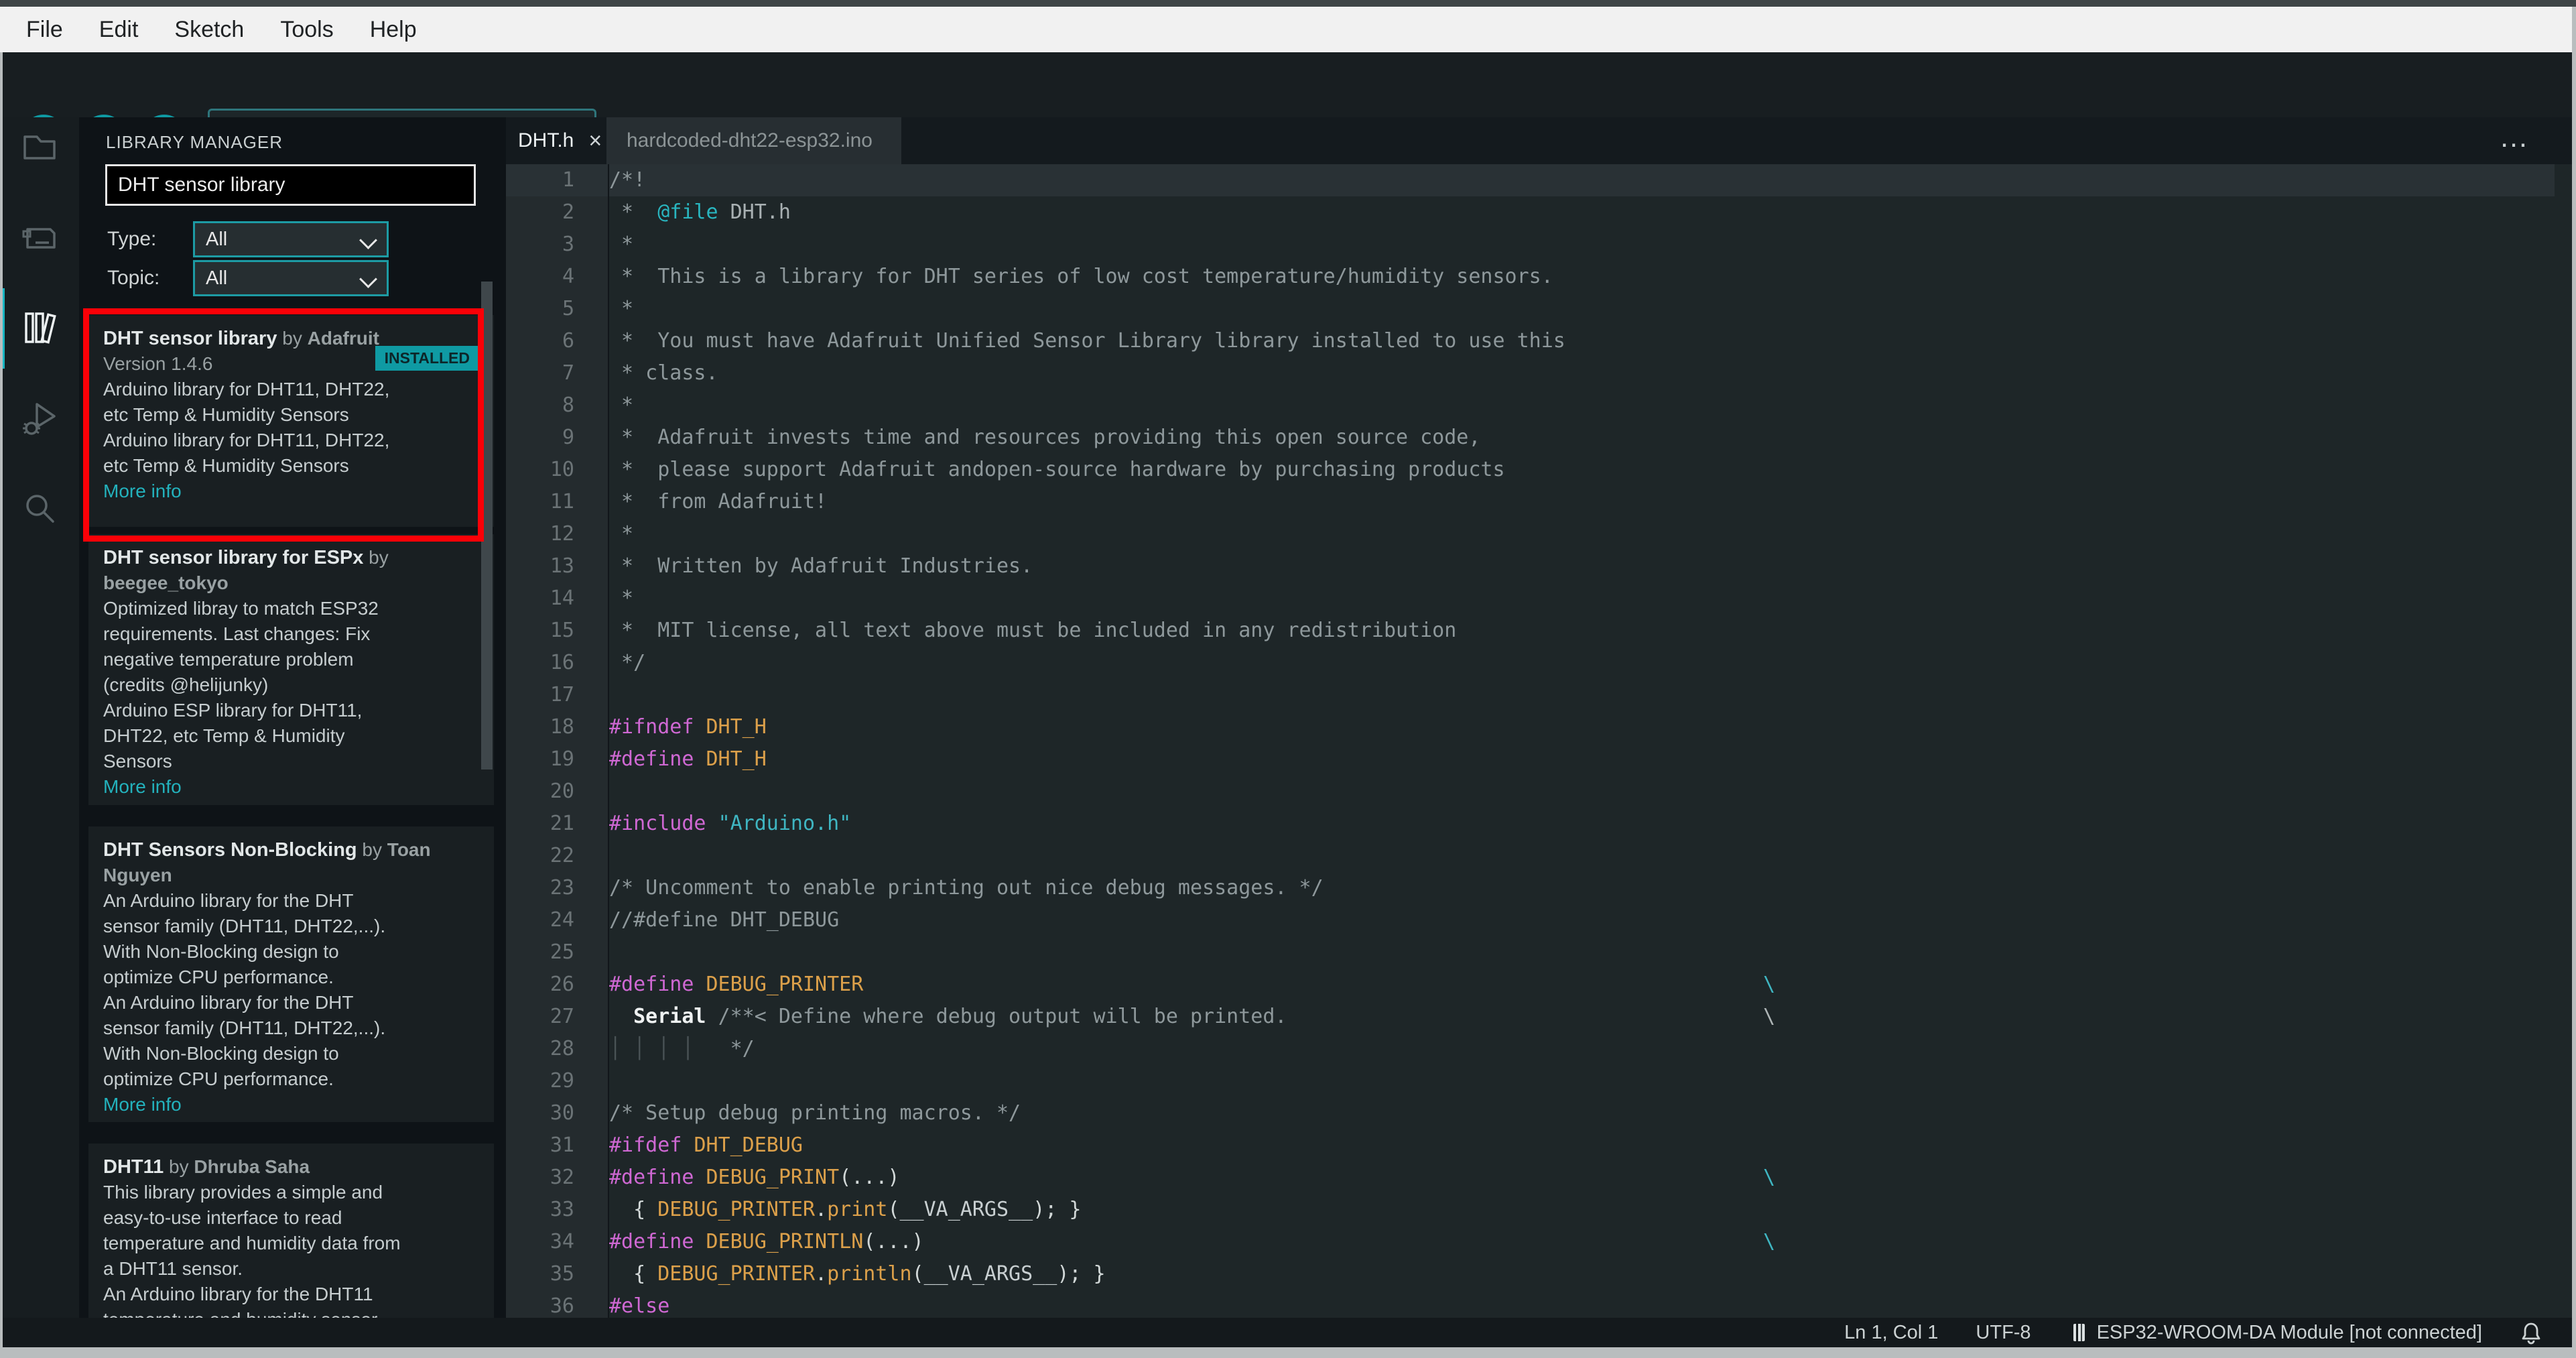 The width and height of the screenshot is (2576, 1358). Describe the element at coordinates (568, 212) in the screenshot. I see `line-number: 2` at that location.